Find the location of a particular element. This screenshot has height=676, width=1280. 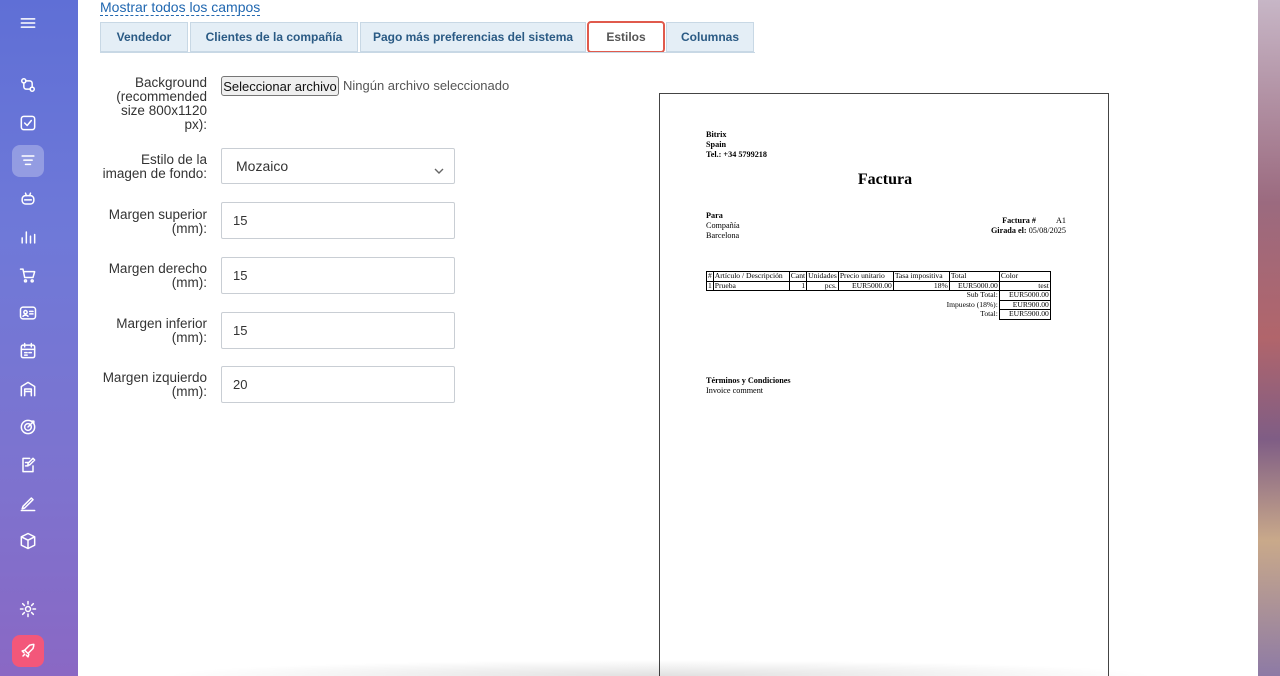

chevron-down-icon is located at coordinates (439, 170).